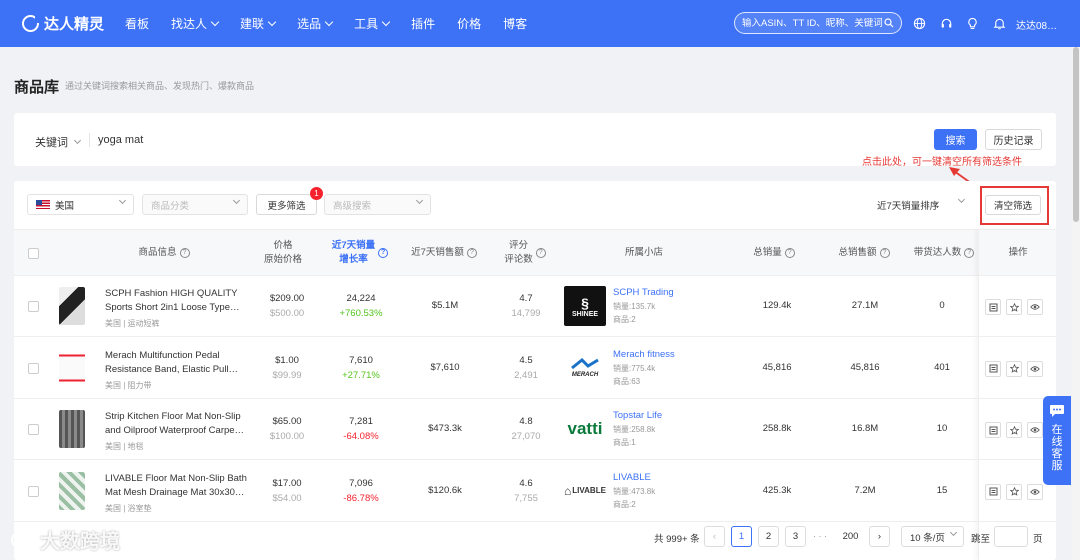 This screenshot has height=560, width=1080. What do you see at coordinates (371, 23) in the screenshot?
I see `nav-item: 工具` at bounding box center [371, 23].